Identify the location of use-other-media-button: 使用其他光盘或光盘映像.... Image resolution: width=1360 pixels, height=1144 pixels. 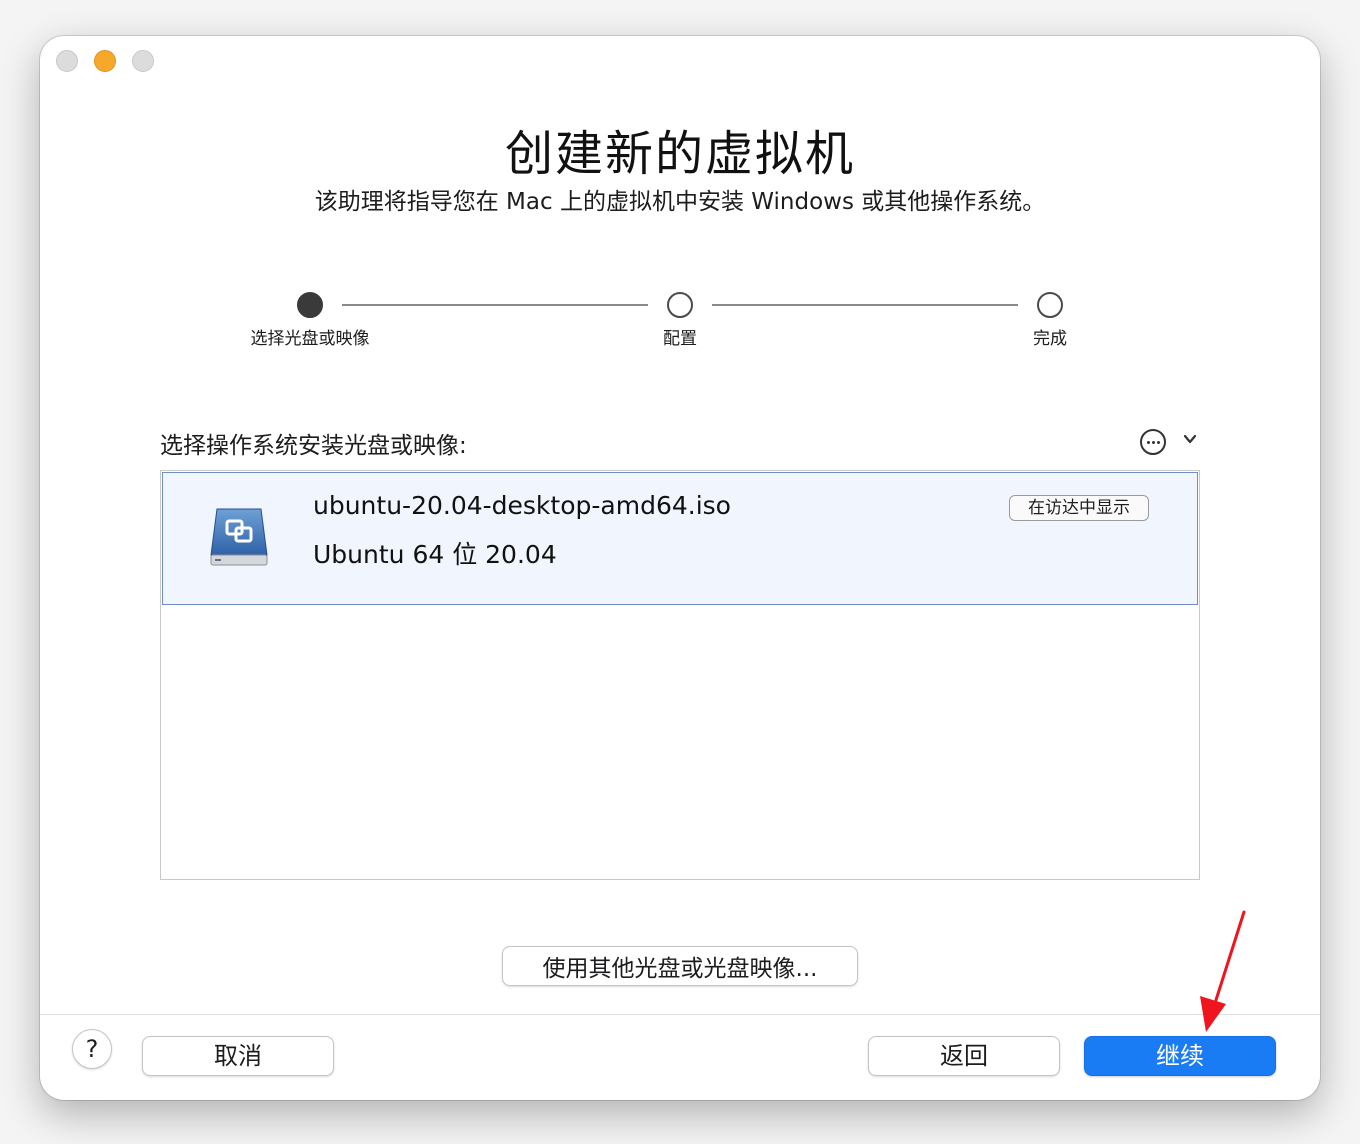
(680, 966).